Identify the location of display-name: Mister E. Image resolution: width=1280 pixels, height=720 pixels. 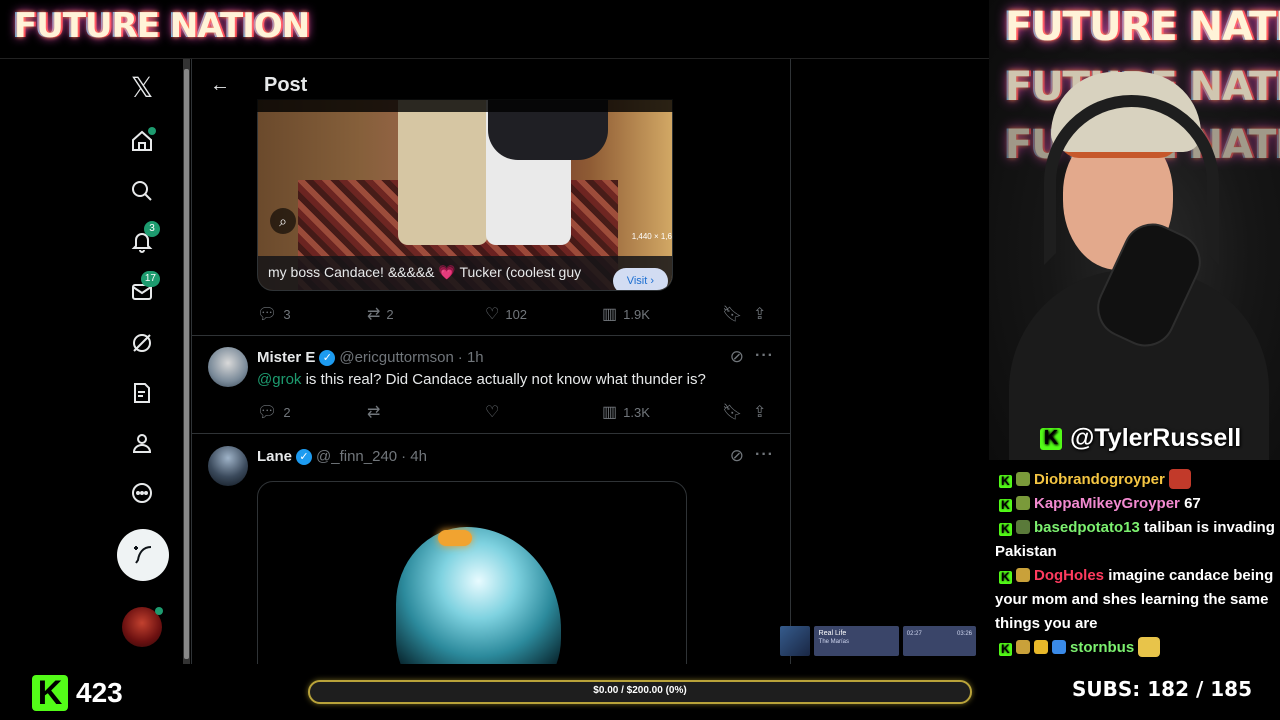
(286, 357).